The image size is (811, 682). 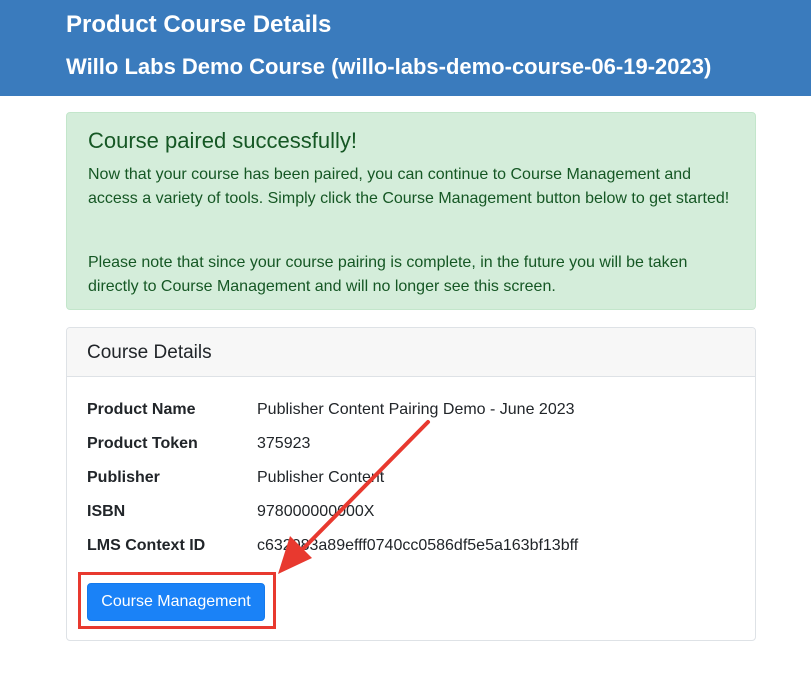 What do you see at coordinates (223, 140) in the screenshot?
I see `alert-heading: Course paired successfully!` at bounding box center [223, 140].